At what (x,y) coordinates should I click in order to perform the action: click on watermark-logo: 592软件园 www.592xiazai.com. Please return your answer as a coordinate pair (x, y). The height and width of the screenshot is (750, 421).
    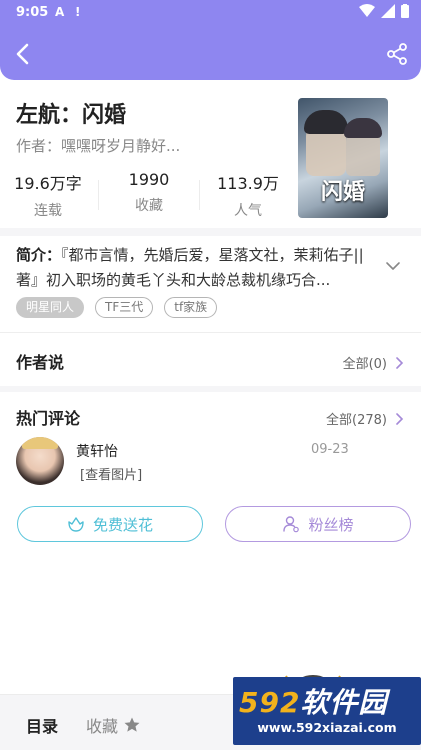
    Looking at the image, I should click on (327, 711).